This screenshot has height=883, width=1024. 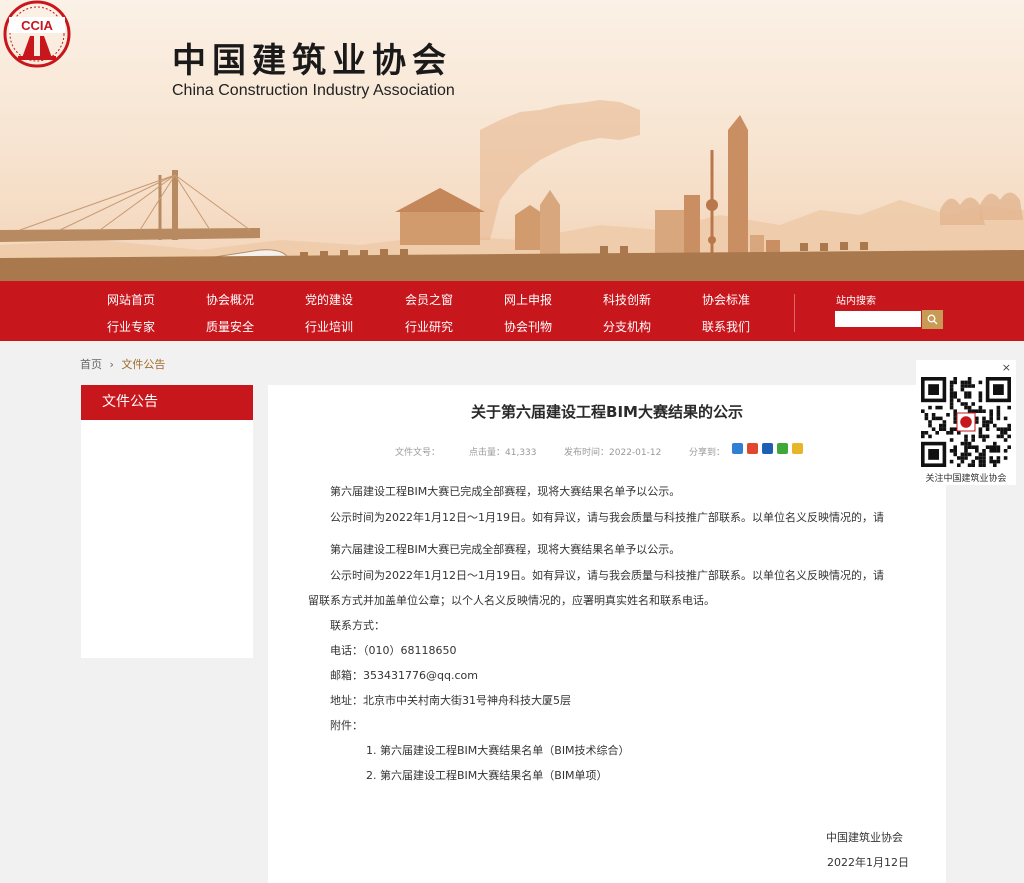 What do you see at coordinates (707, 453) in the screenshot?
I see `meta-share-label: 分享到：` at bounding box center [707, 453].